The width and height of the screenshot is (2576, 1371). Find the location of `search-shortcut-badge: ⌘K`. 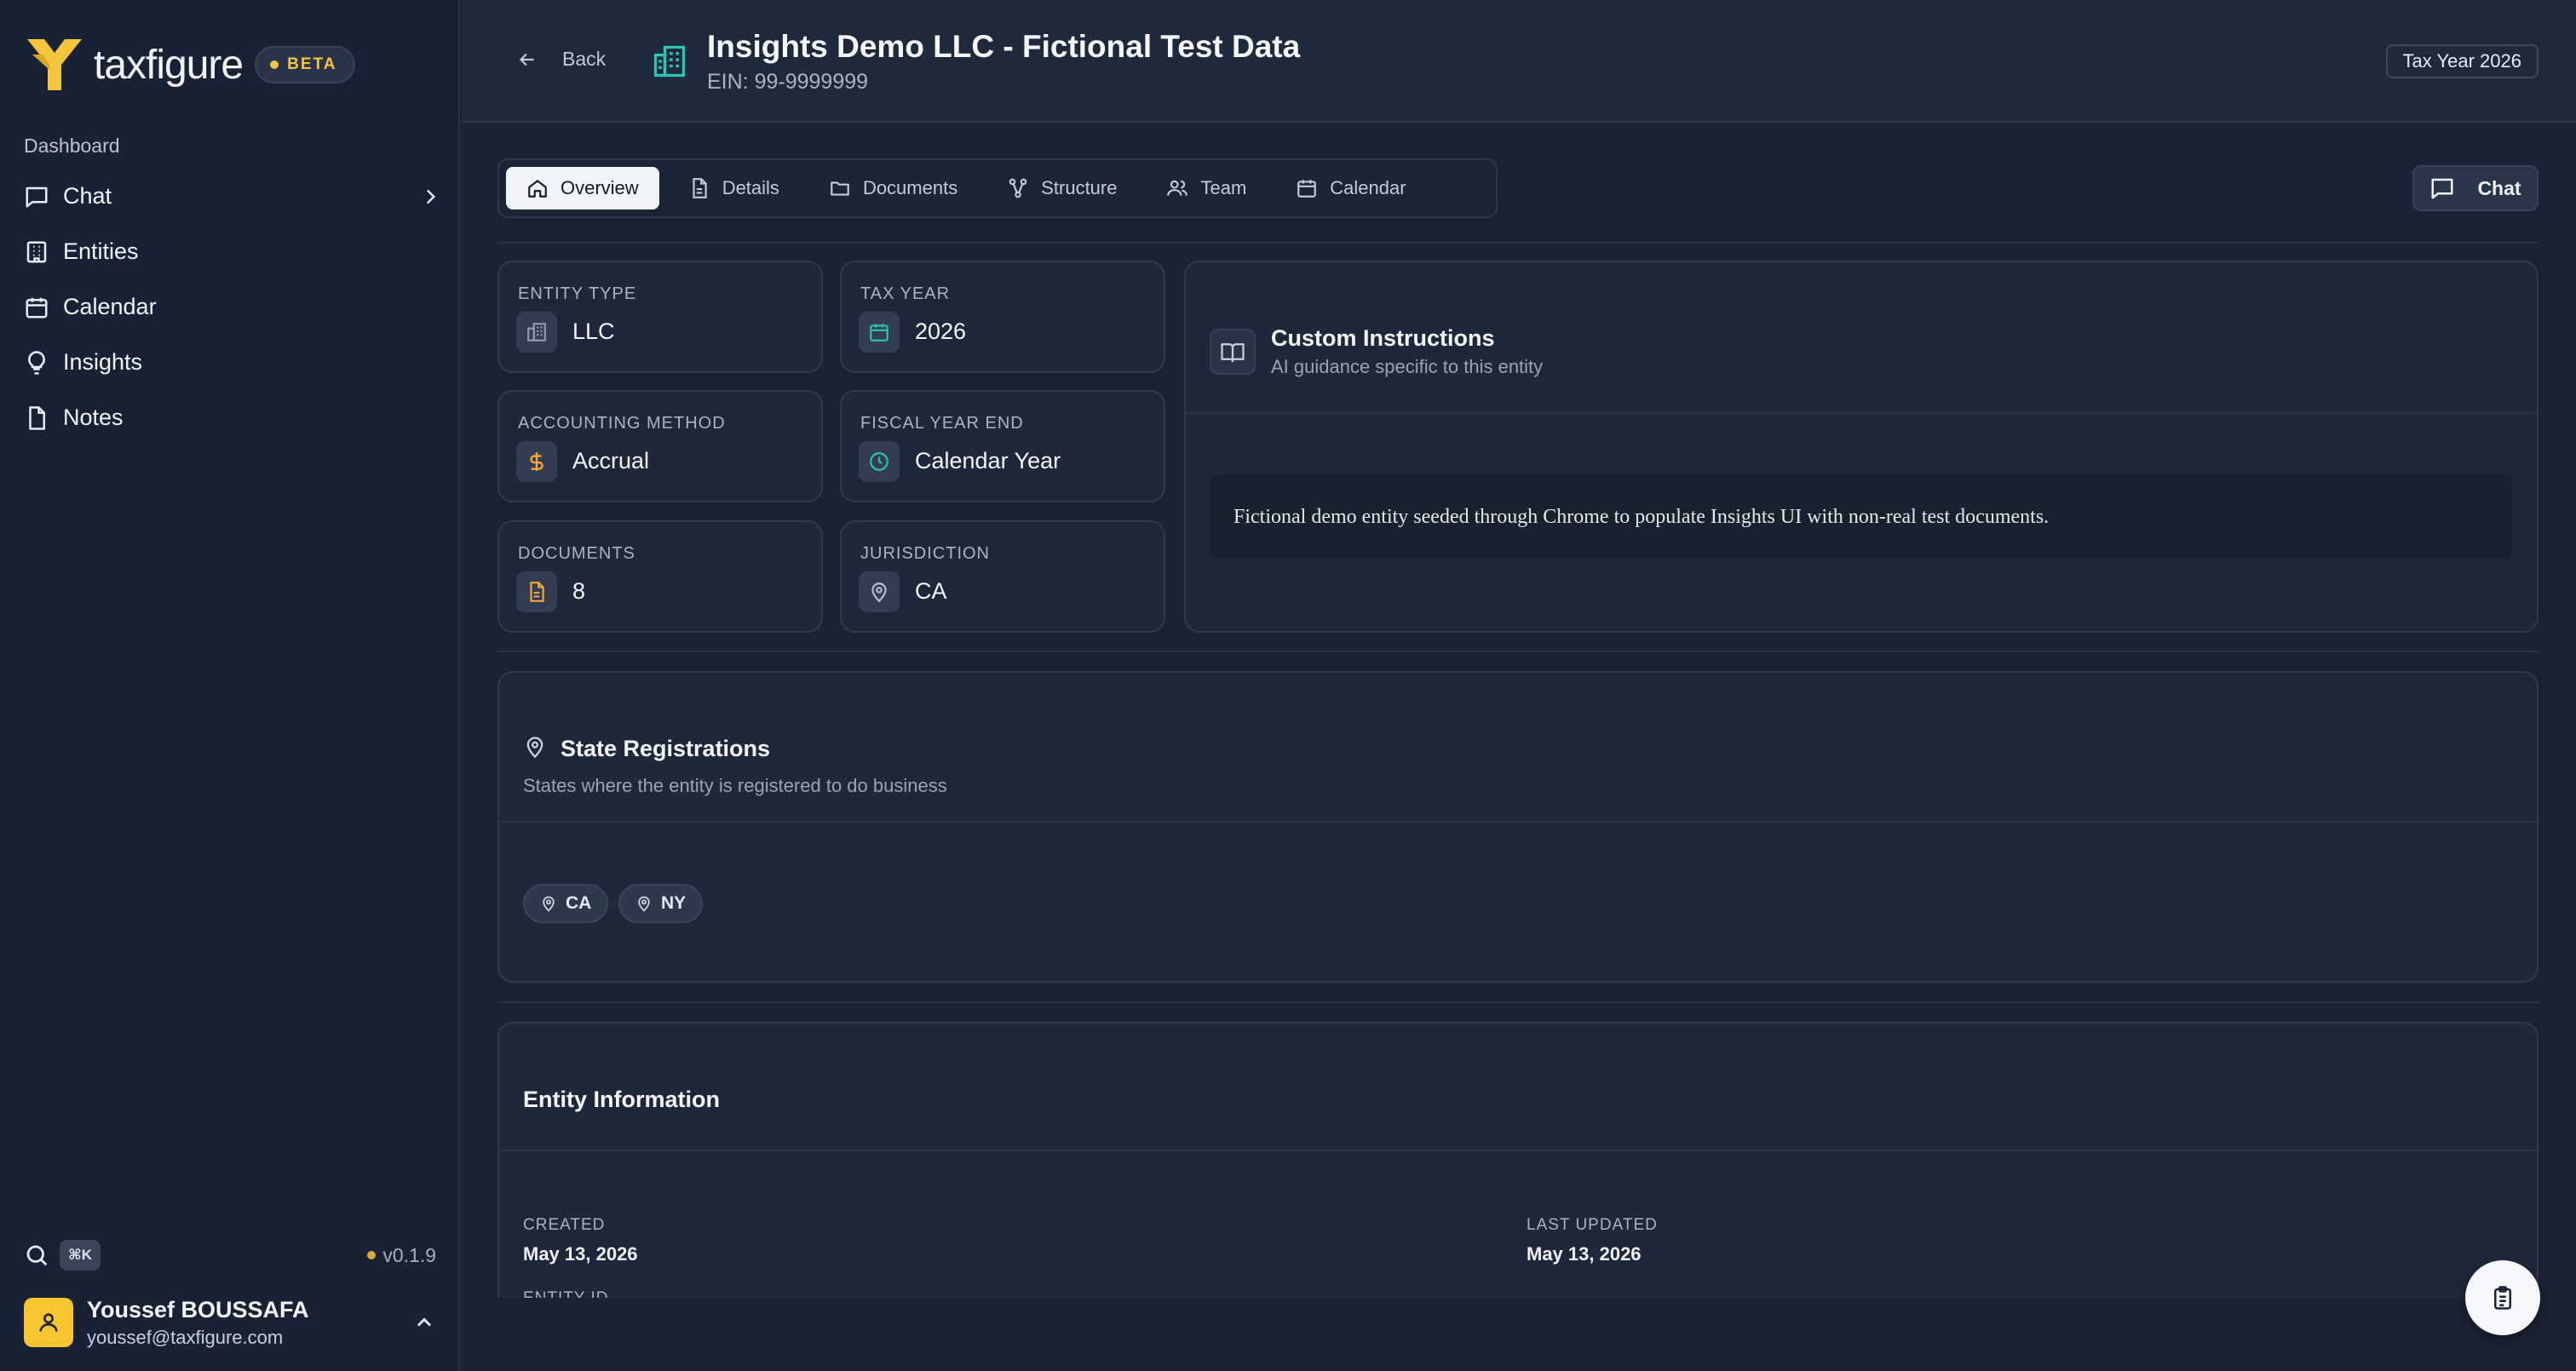

search-shortcut-badge: ⌘K is located at coordinates (81, 1255).